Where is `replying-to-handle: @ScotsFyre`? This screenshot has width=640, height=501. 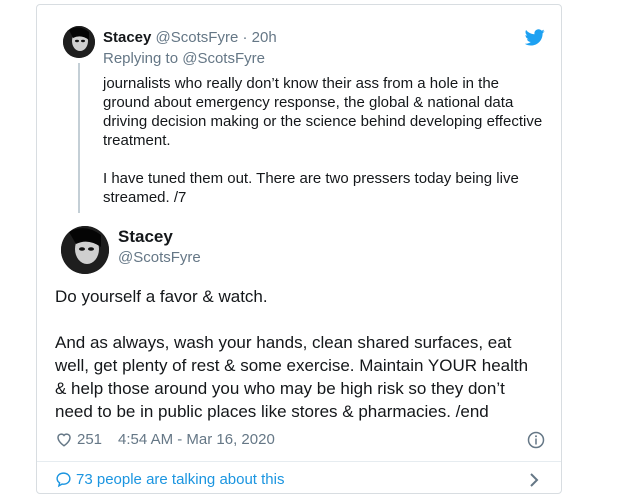
replying-to-handle: @ScotsFyre is located at coordinates (223, 58).